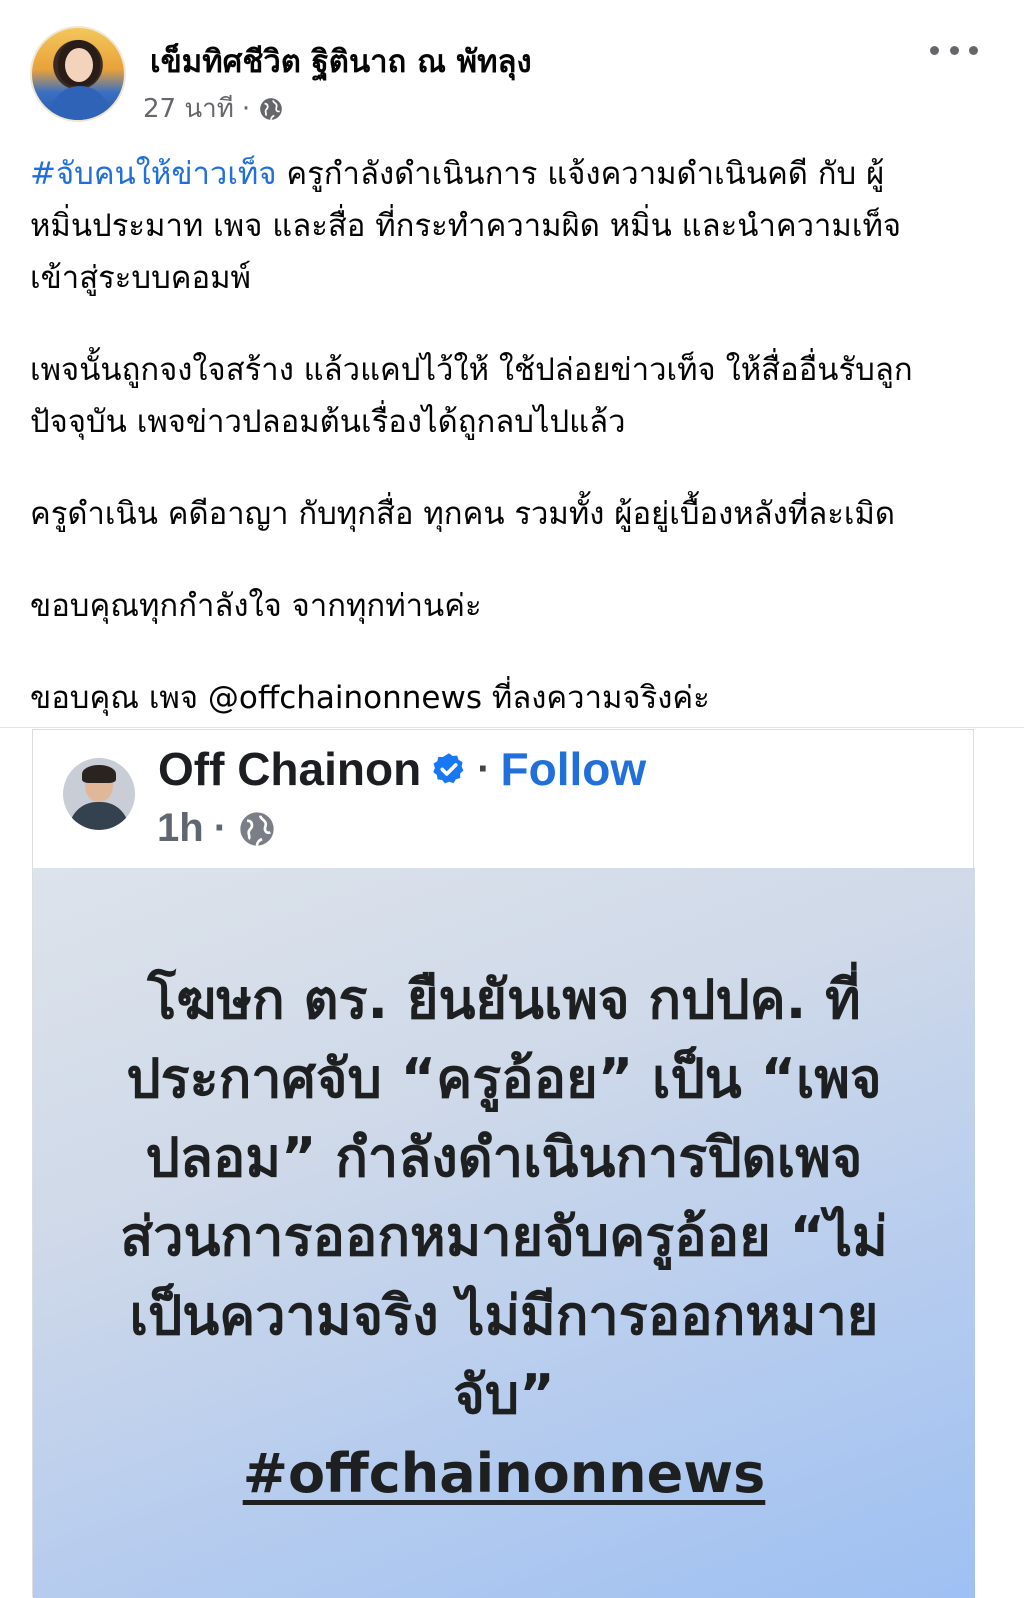 The width and height of the screenshot is (1024, 1598). Describe the element at coordinates (180, 828) in the screenshot. I see `shared-timestamp: 1h` at that location.